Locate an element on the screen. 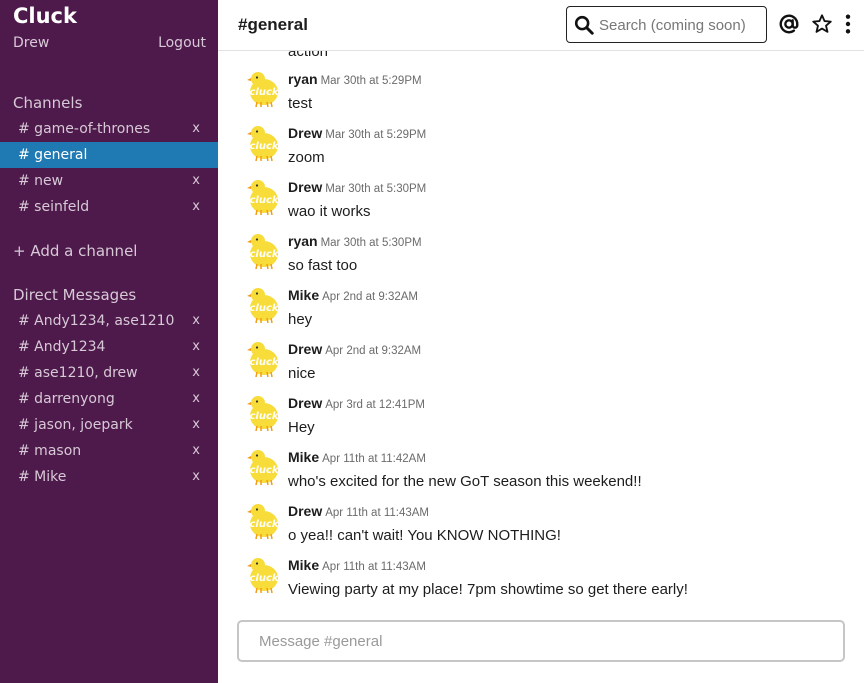  sidebar-item-dm-andy1234-ase1210: # Andy1234, ase1210 x is located at coordinates (109, 321).